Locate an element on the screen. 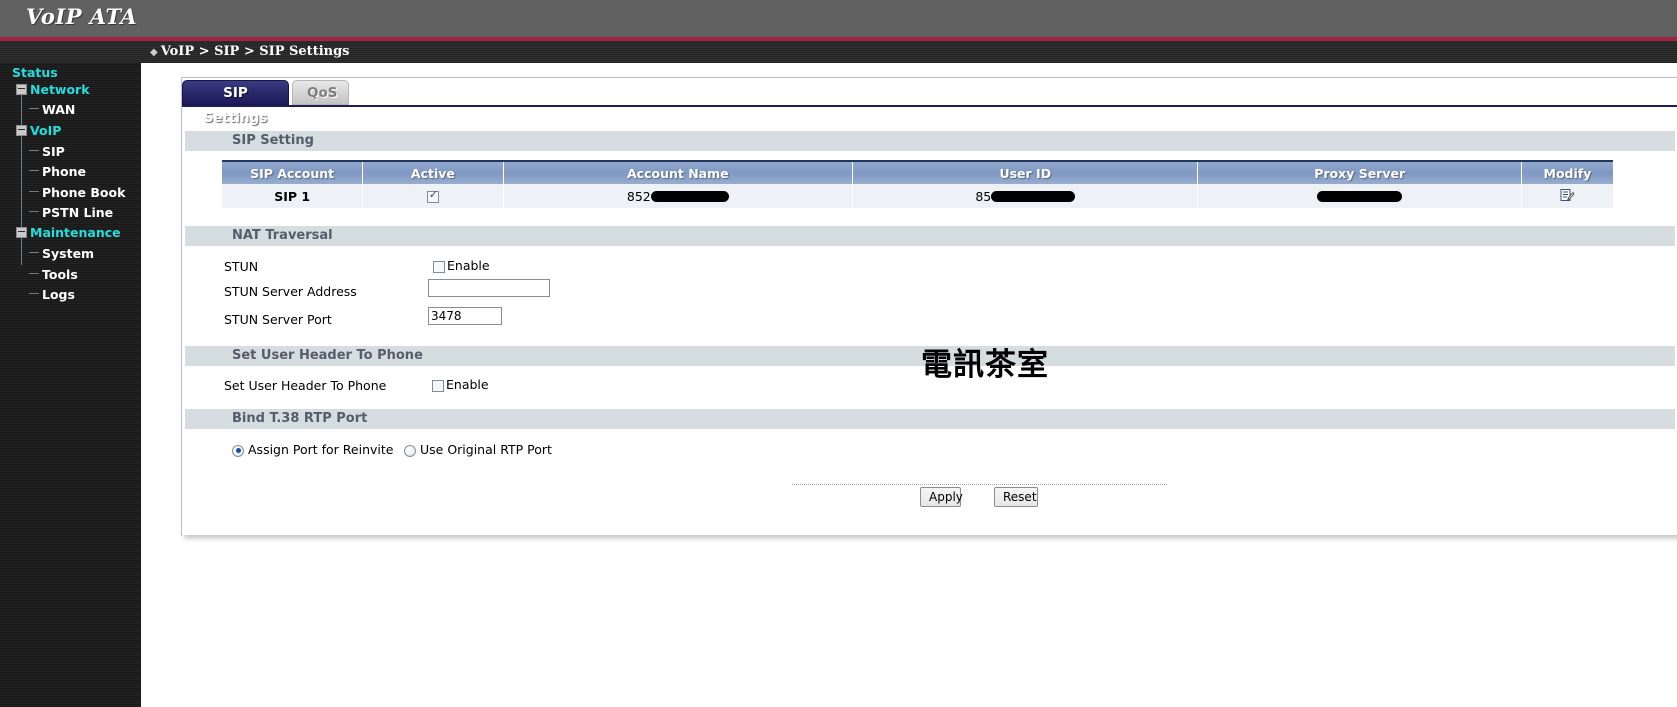 Image resolution: width=1677 pixels, height=707 pixels. sidebar-item-voip: VoIP is located at coordinates (38, 130).